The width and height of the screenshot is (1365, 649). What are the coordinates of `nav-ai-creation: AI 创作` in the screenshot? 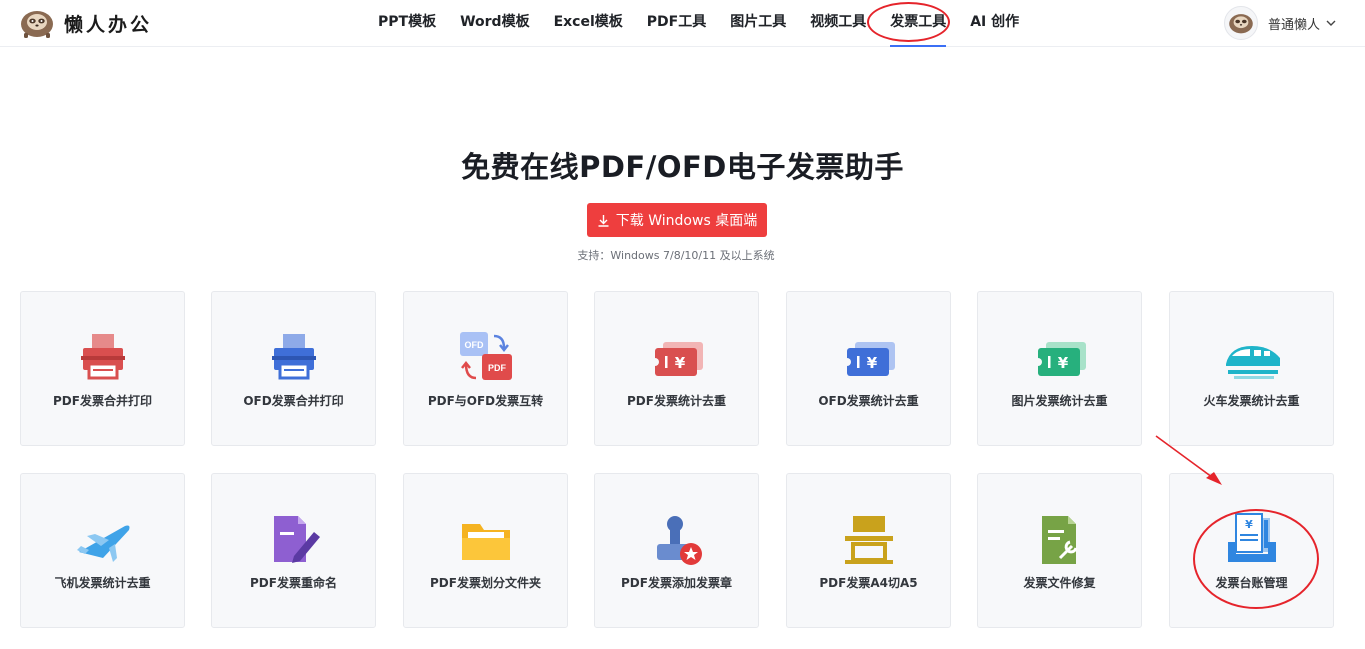 It's located at (994, 23).